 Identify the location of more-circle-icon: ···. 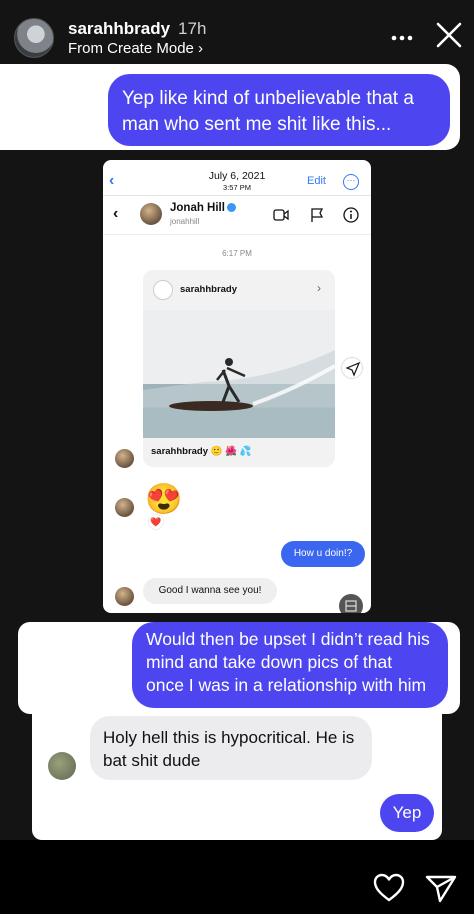
(351, 182).